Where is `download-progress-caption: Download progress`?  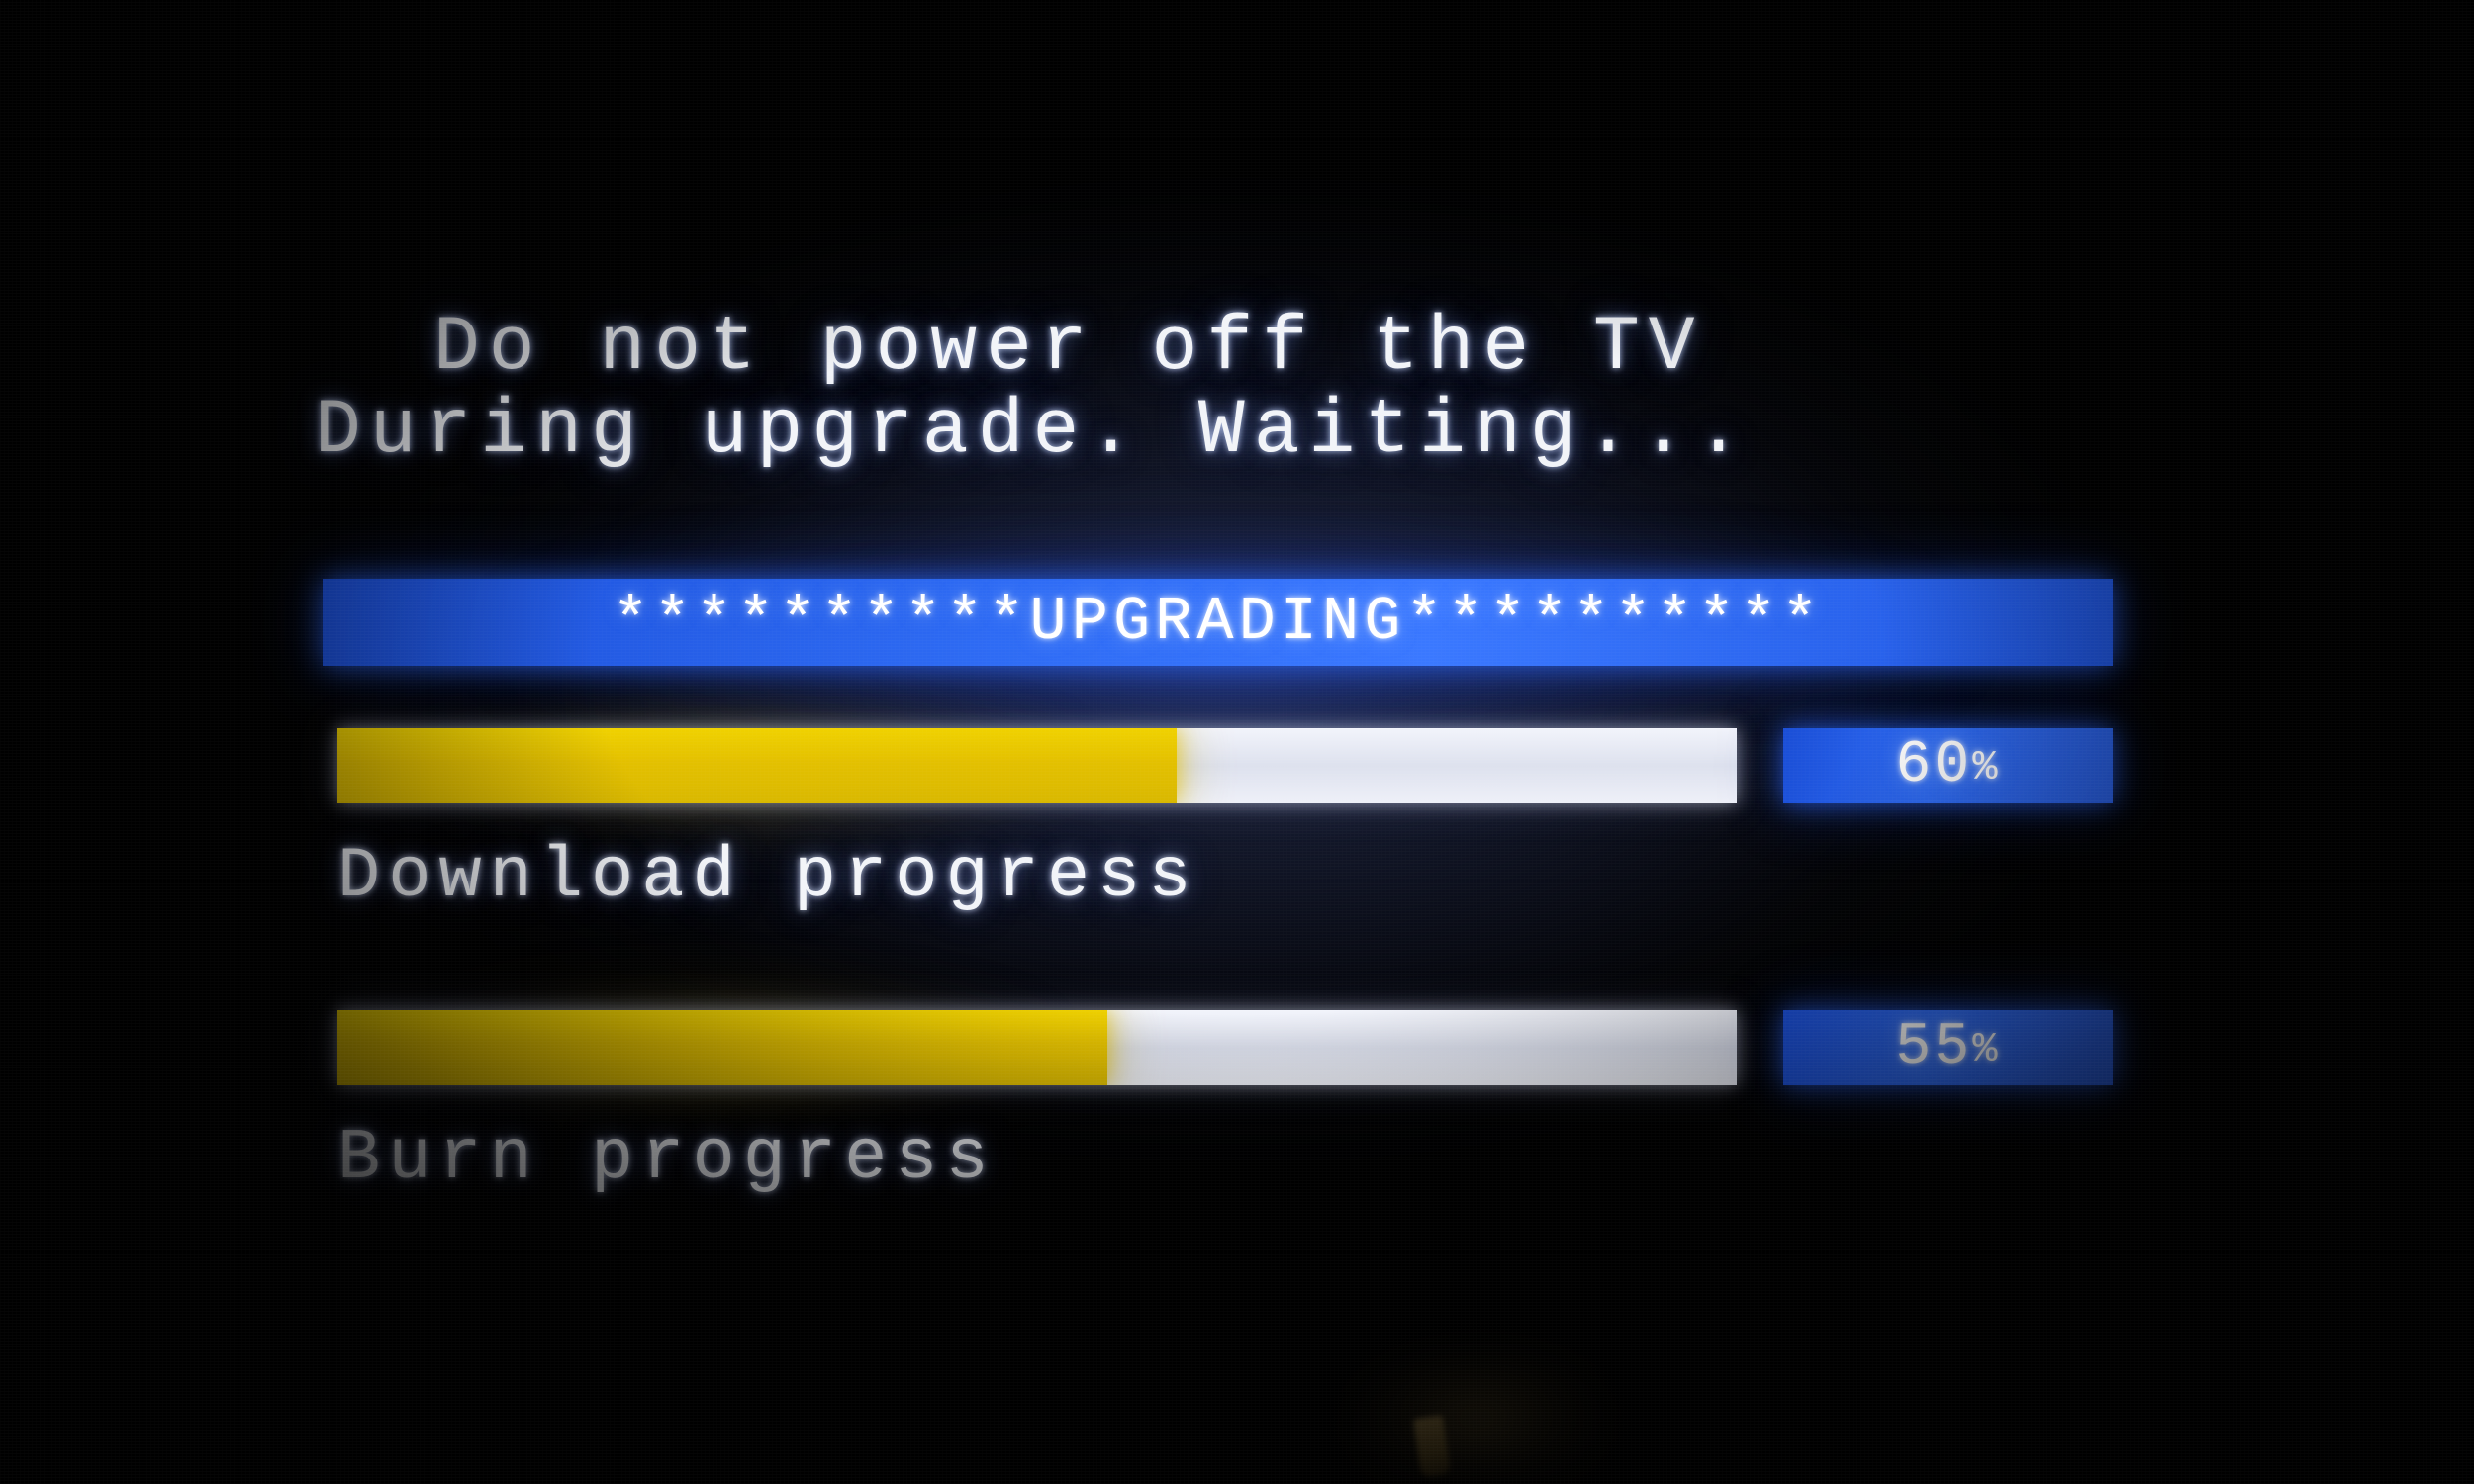 download-progress-caption: Download progress is located at coordinates (768, 876).